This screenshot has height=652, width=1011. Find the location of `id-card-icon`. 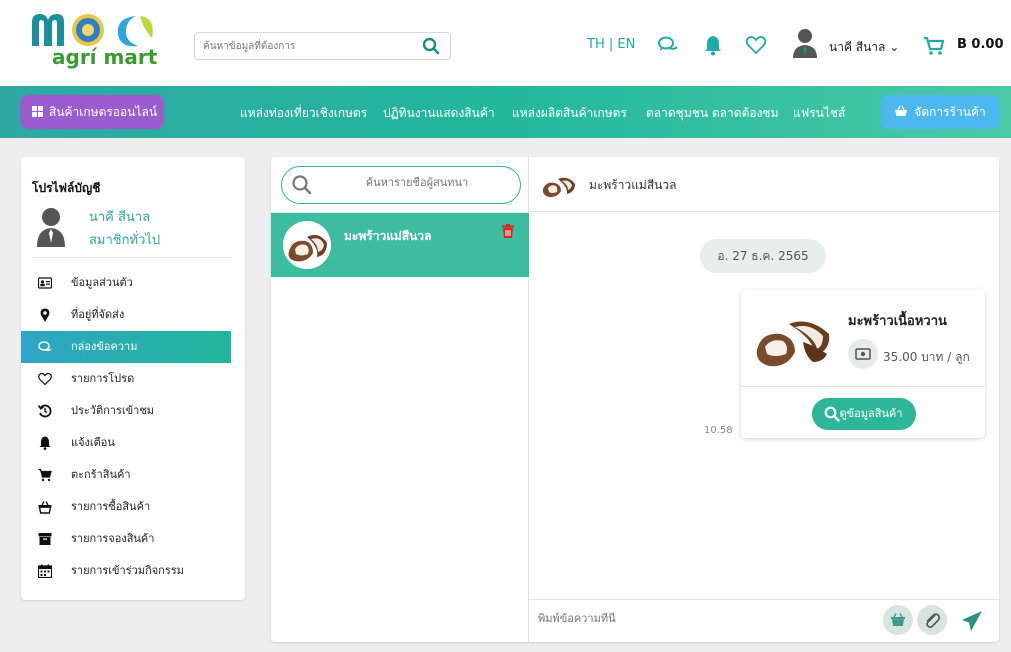

id-card-icon is located at coordinates (45, 283).